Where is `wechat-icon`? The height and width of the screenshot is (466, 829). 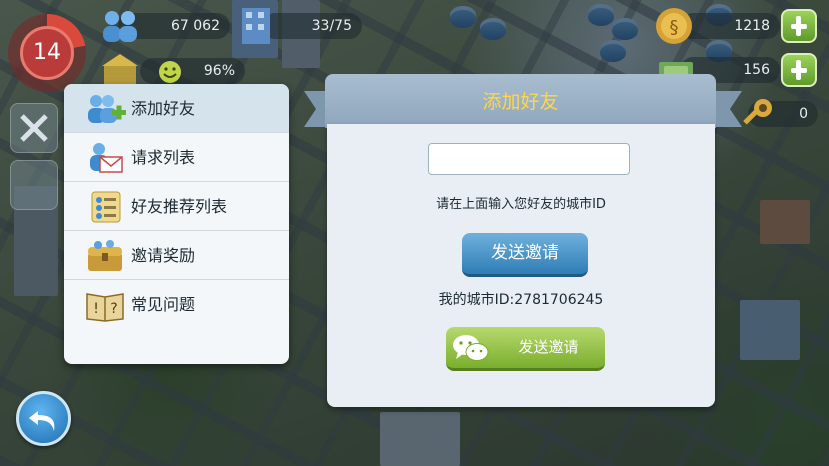 wechat-icon is located at coordinates (471, 348).